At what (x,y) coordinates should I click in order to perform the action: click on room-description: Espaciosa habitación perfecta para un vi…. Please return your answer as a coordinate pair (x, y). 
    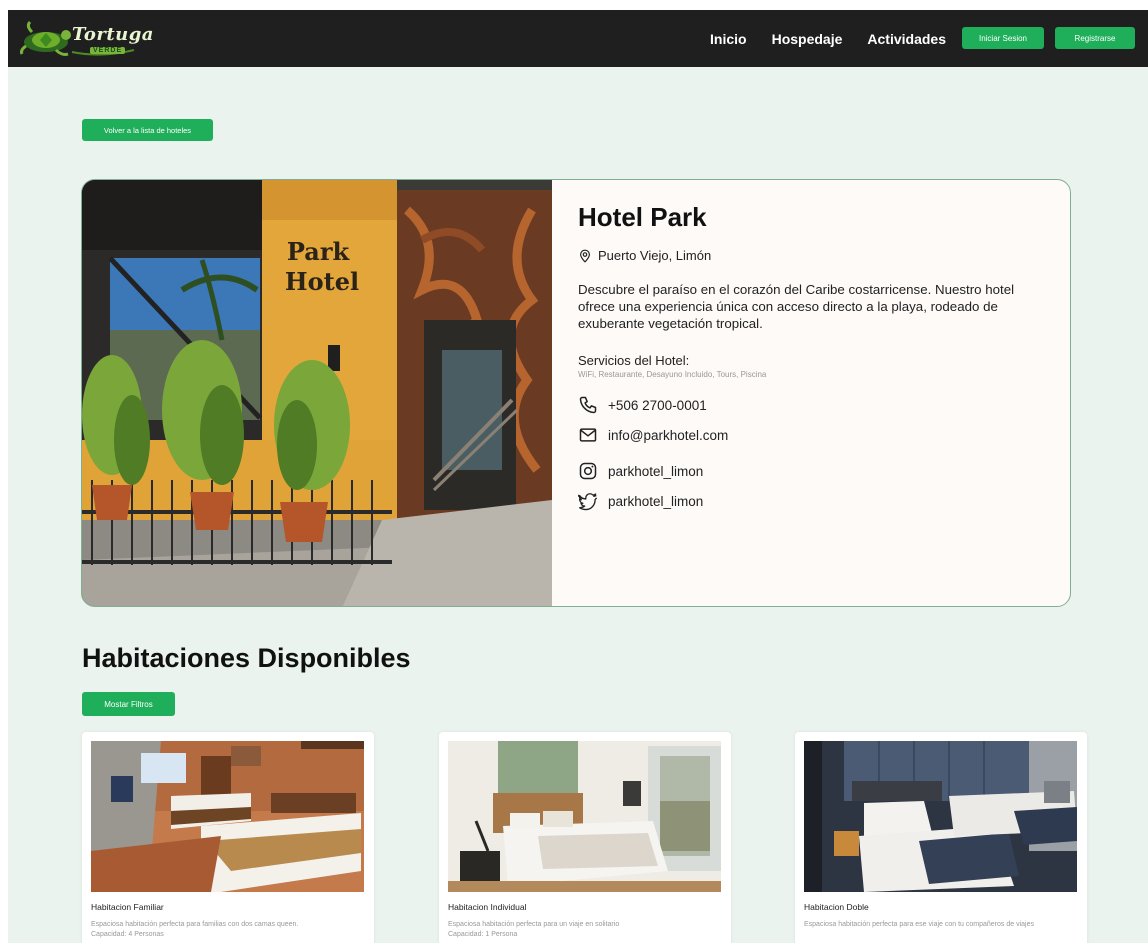
    Looking at the image, I should click on (588, 930).